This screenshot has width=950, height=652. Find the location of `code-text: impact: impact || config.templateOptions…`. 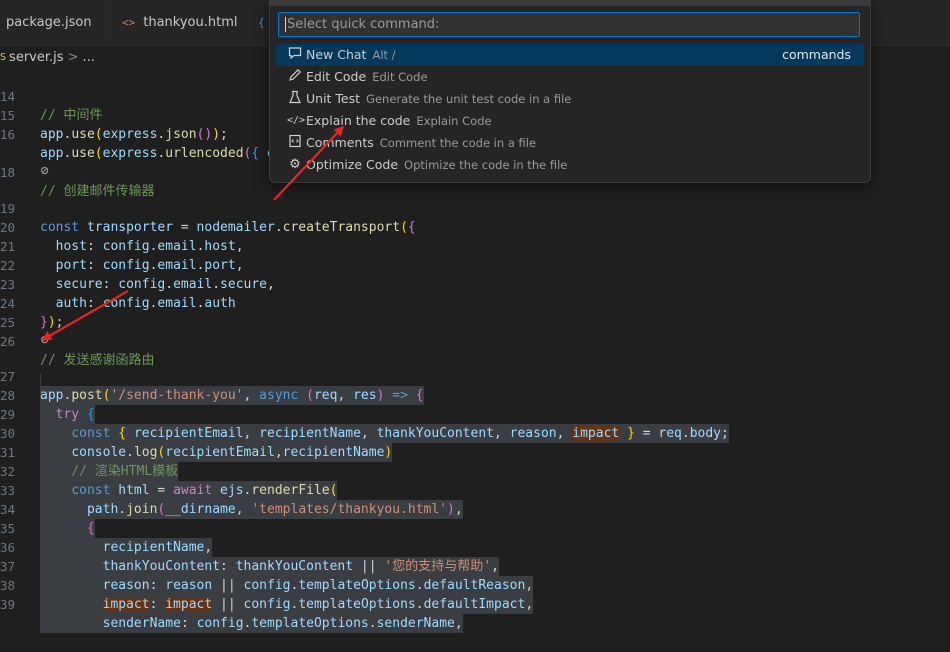

code-text: impact: impact || config.templateOptions… is located at coordinates (287, 604).